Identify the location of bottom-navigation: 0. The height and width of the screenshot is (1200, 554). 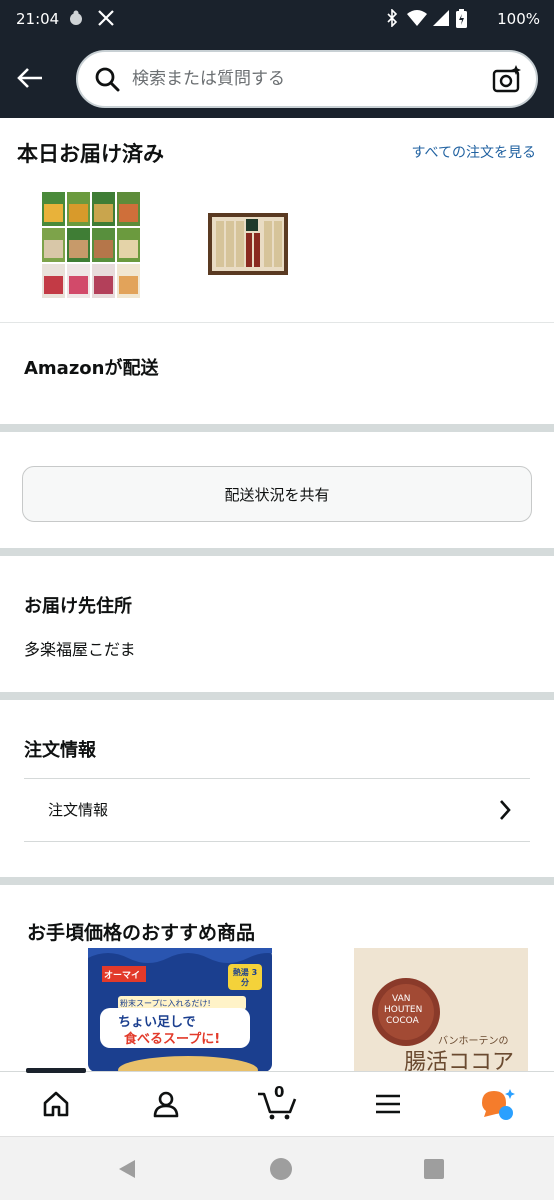
(277, 1101).